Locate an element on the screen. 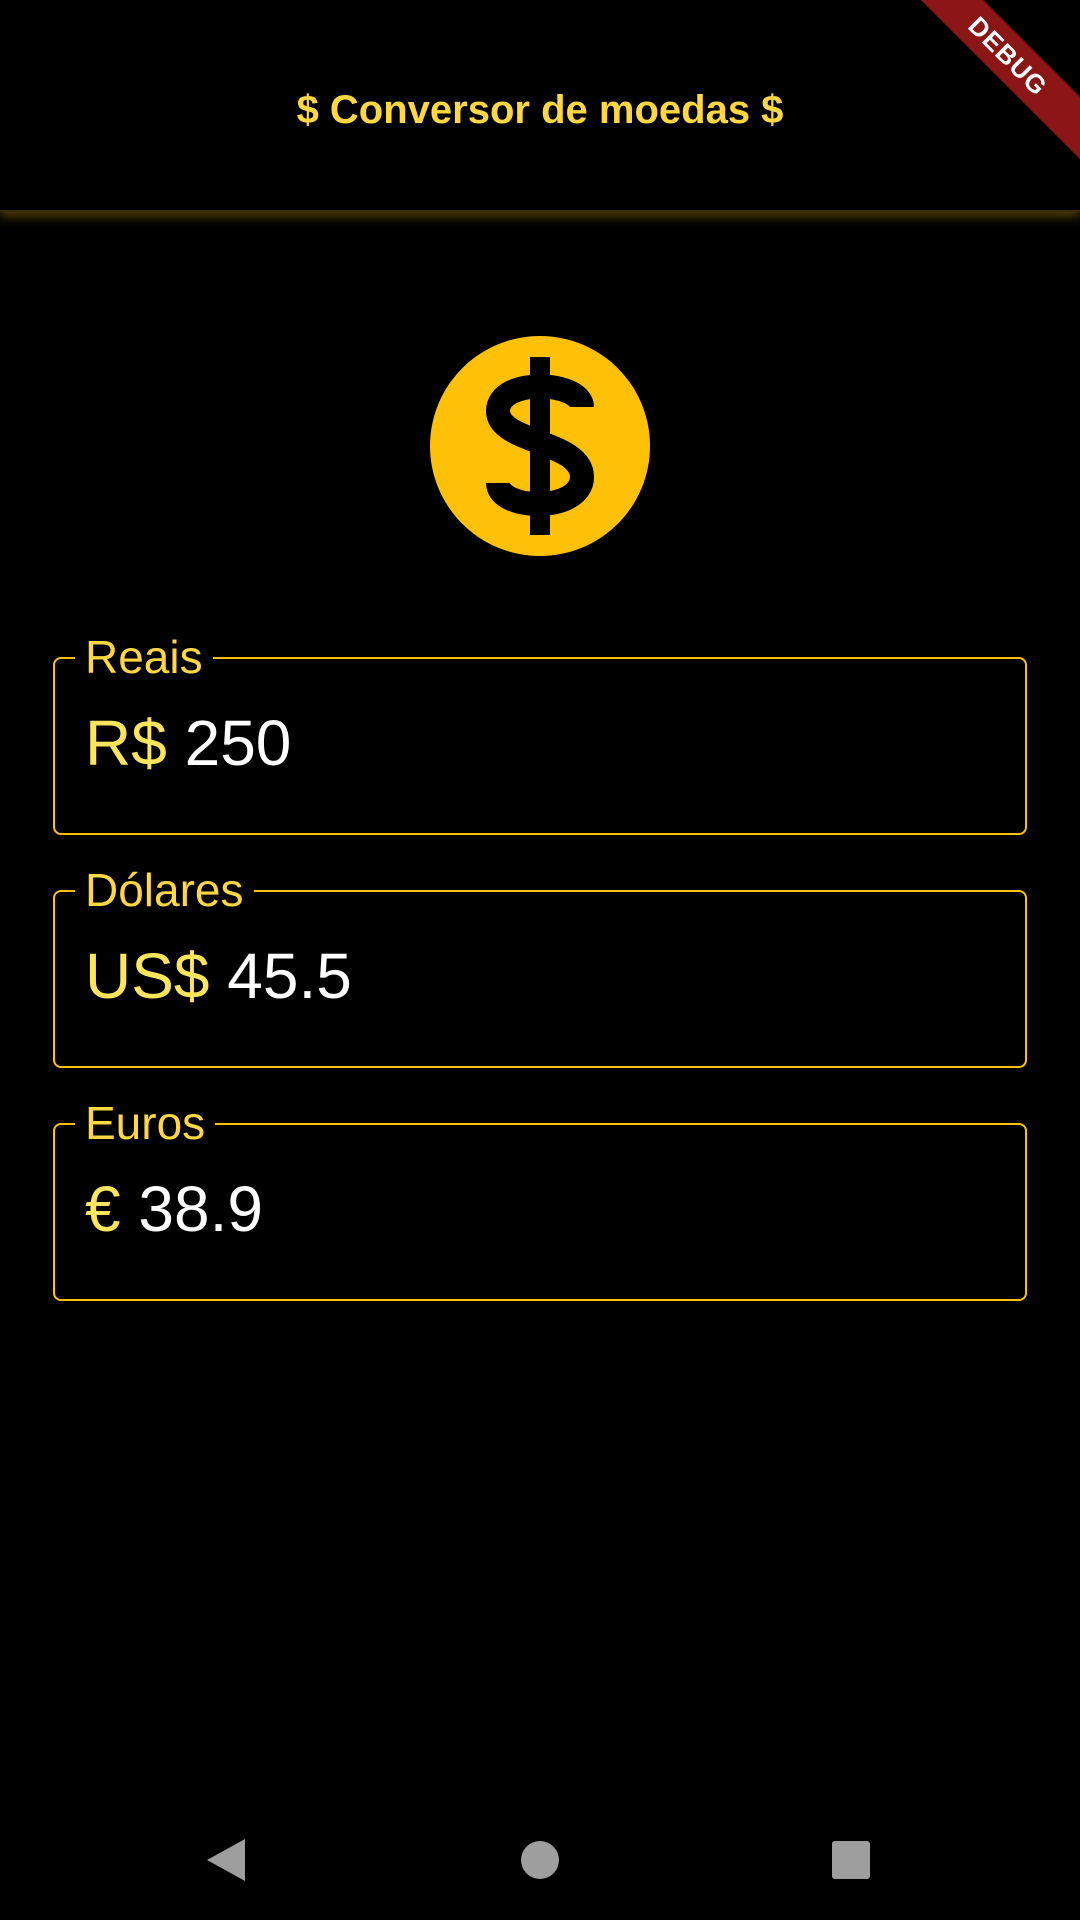 The height and width of the screenshot is (1920, 1080). reais-value: 250 is located at coordinates (238, 743).